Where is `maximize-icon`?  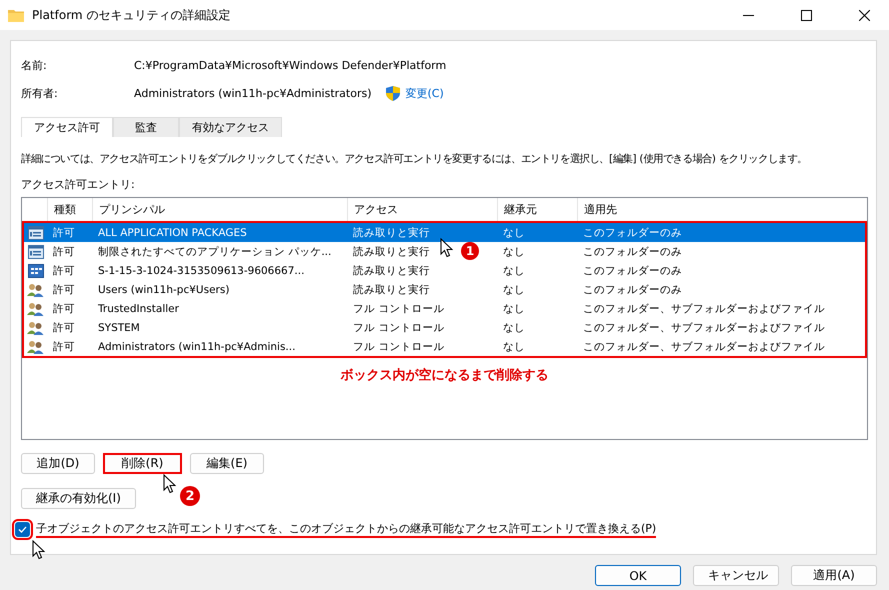
maximize-icon is located at coordinates (806, 15).